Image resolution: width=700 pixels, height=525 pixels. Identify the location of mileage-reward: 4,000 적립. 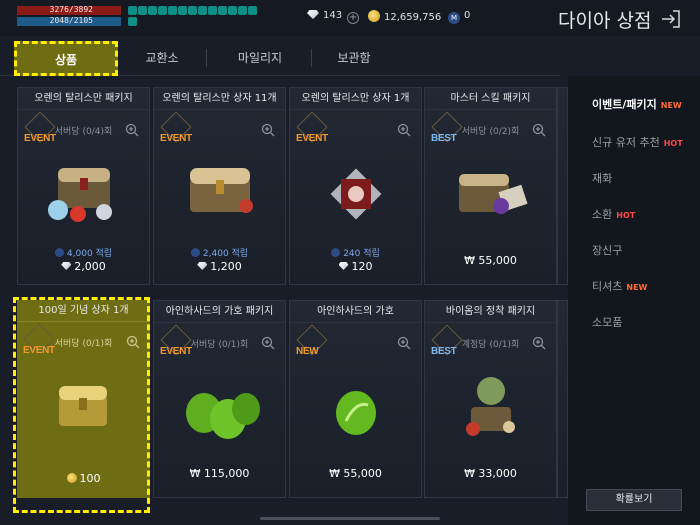
(83, 252).